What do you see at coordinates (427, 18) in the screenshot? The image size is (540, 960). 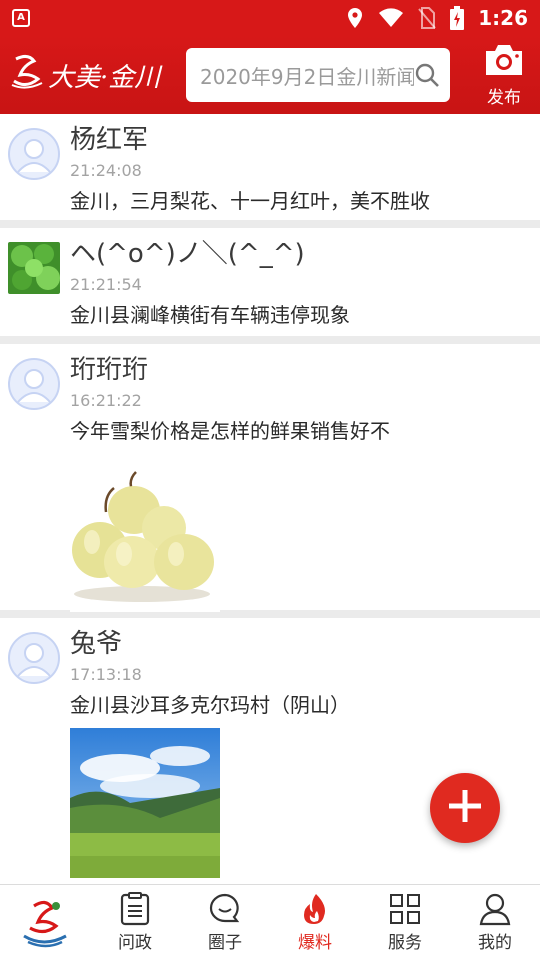 I see `no-sim-icon` at bounding box center [427, 18].